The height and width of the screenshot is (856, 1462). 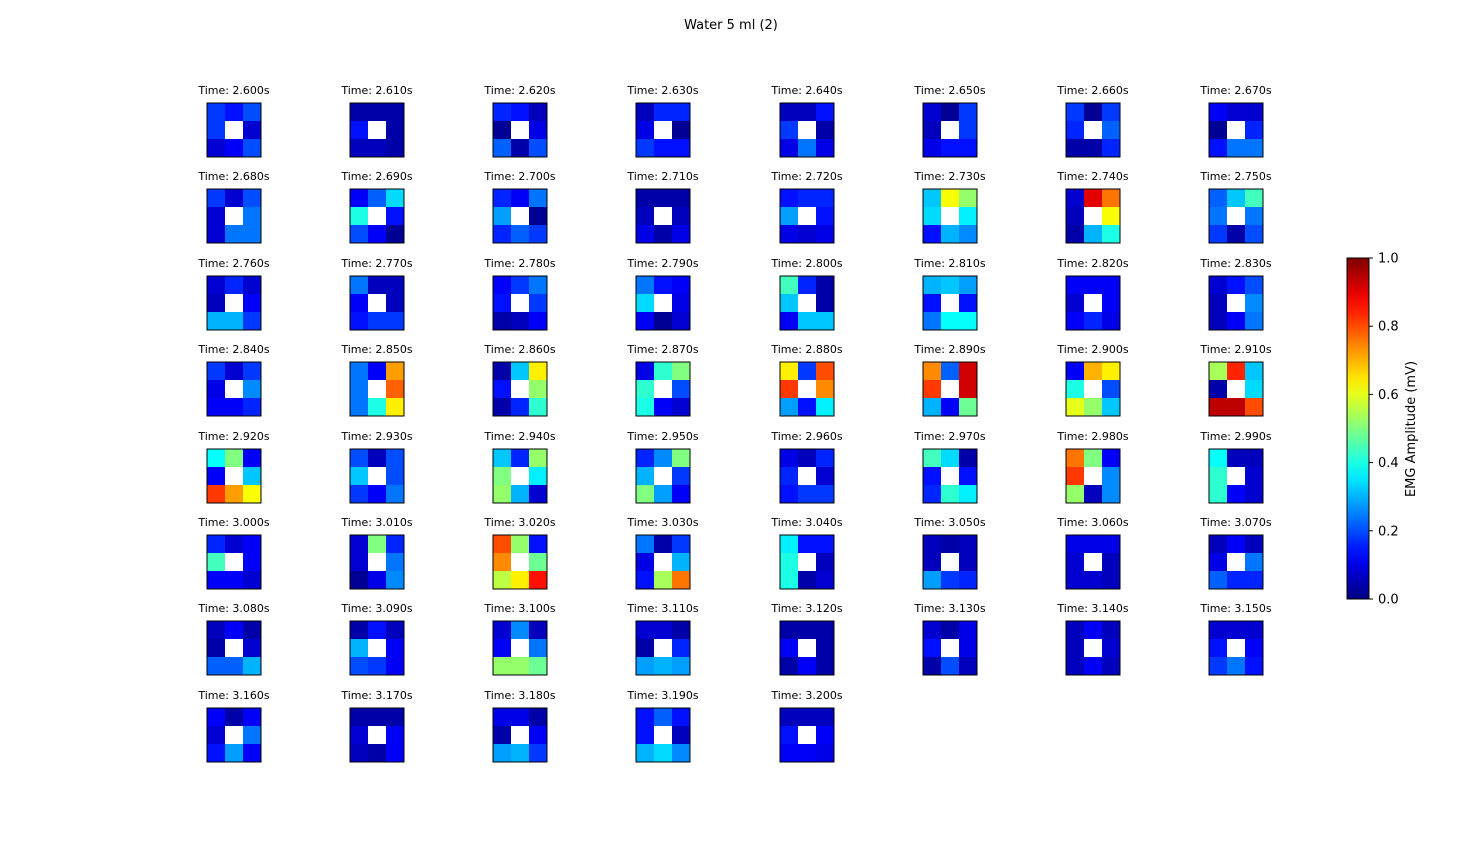 What do you see at coordinates (806, 639) in the screenshot?
I see `heatmap-panel: Time: 3.120s` at bounding box center [806, 639].